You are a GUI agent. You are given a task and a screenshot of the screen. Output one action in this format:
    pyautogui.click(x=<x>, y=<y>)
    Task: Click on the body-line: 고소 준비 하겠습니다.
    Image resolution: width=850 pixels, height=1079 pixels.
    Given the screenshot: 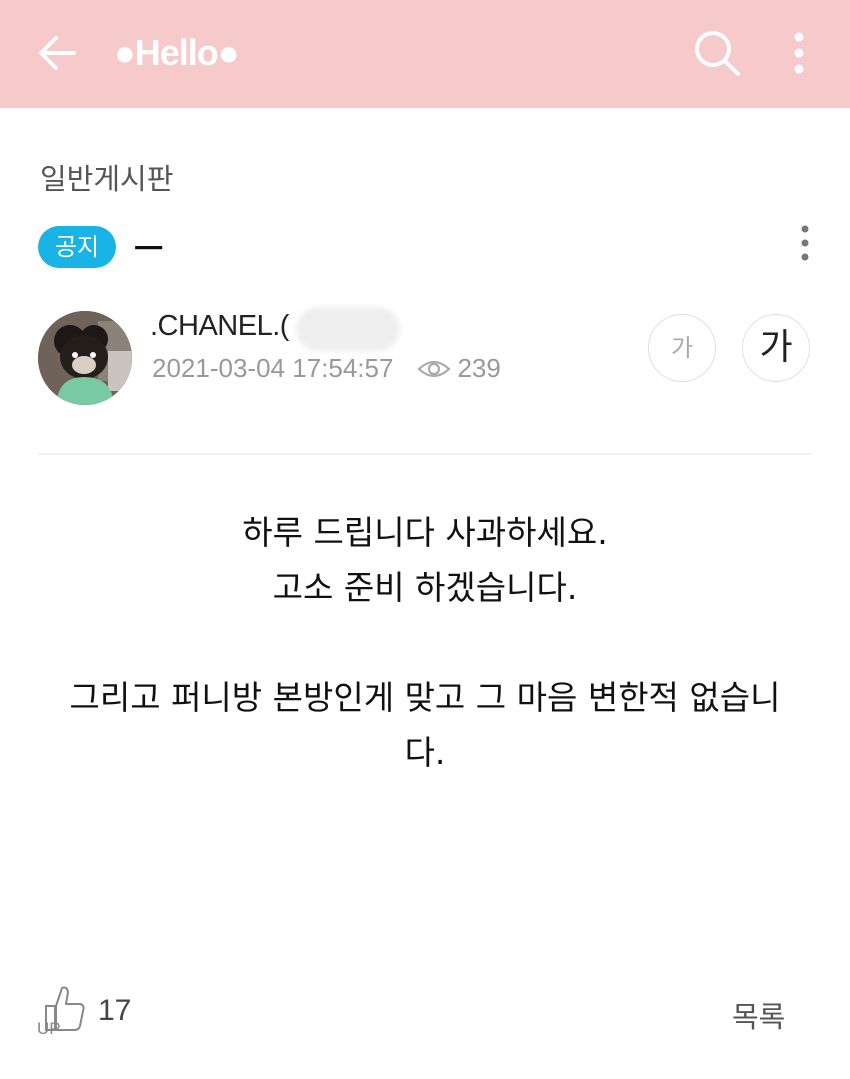 What is the action you would take?
    pyautogui.click(x=425, y=587)
    